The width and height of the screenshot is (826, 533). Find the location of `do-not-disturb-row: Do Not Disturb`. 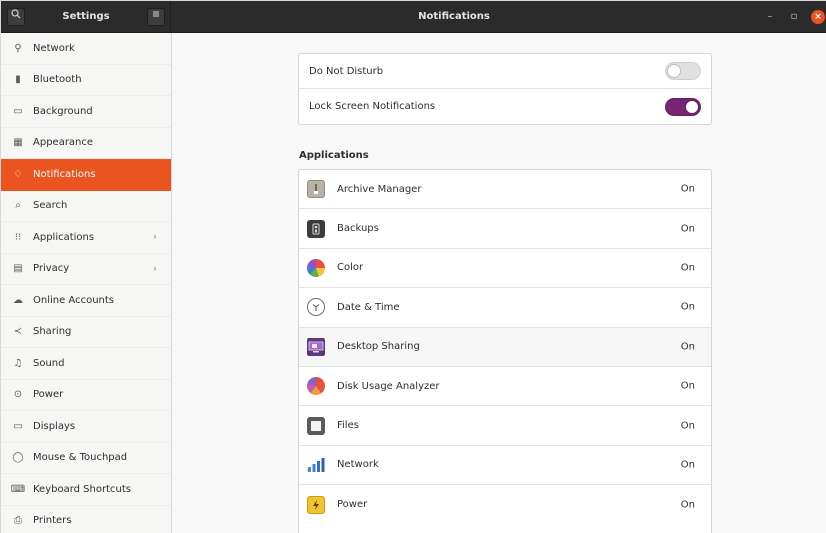

do-not-disturb-row: Do Not Disturb is located at coordinates (505, 71).